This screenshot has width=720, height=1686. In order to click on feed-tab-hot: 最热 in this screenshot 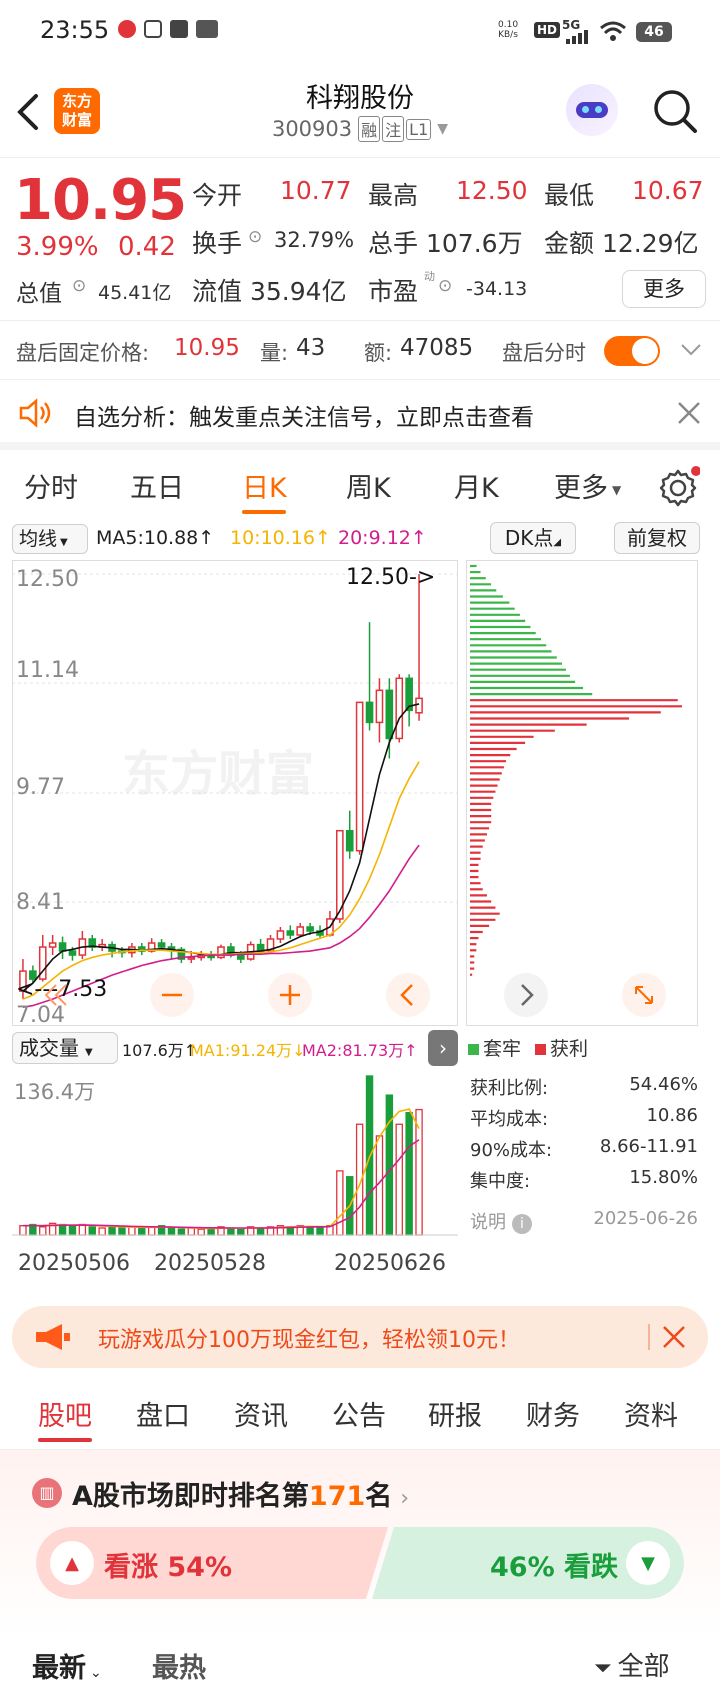, I will do `click(179, 1665)`.